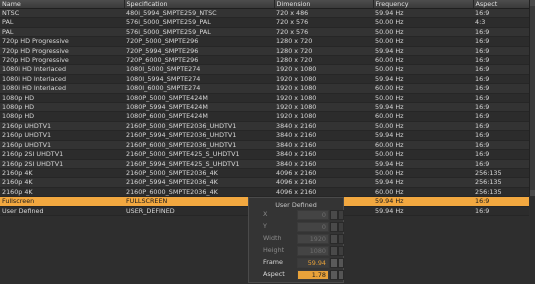 This screenshot has height=284, width=535. Describe the element at coordinates (334, 263) in the screenshot. I see `frame-spinner-icon` at that location.